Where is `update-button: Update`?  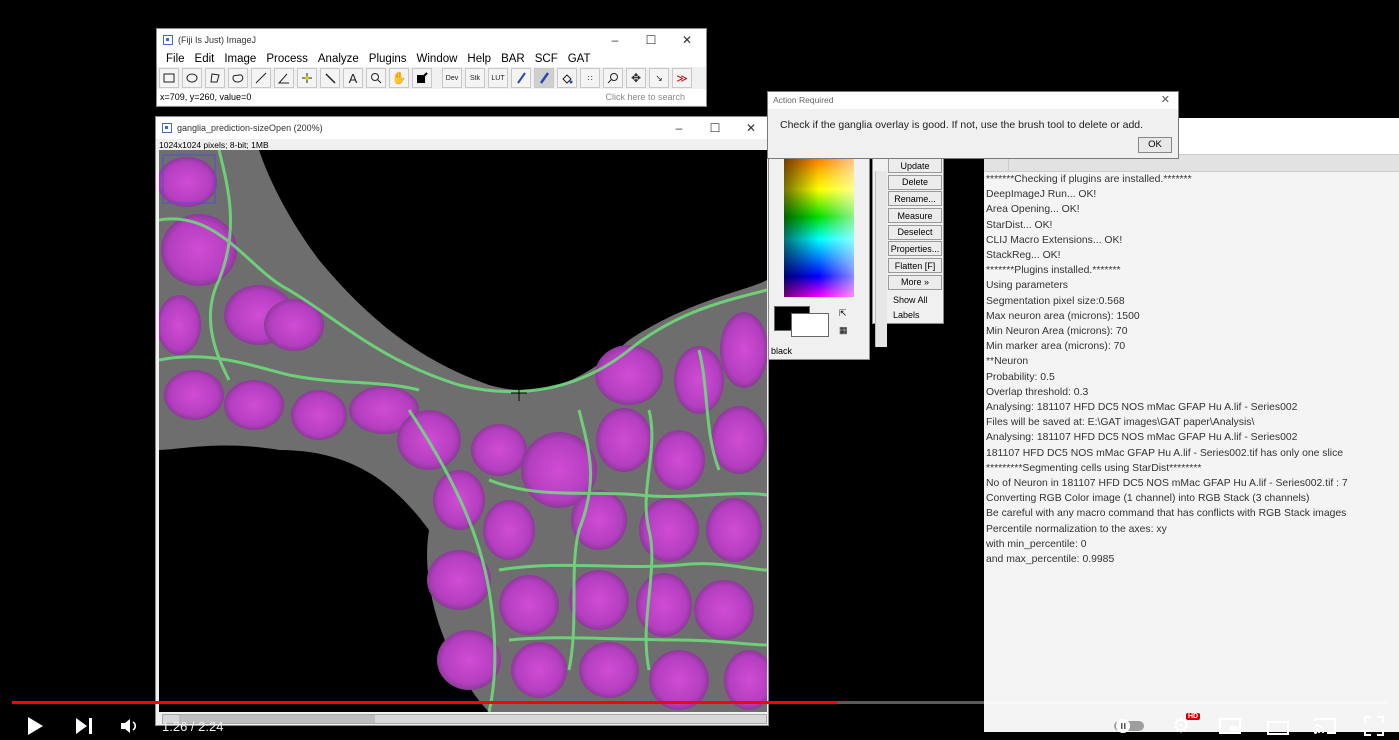 update-button: Update is located at coordinates (915, 165).